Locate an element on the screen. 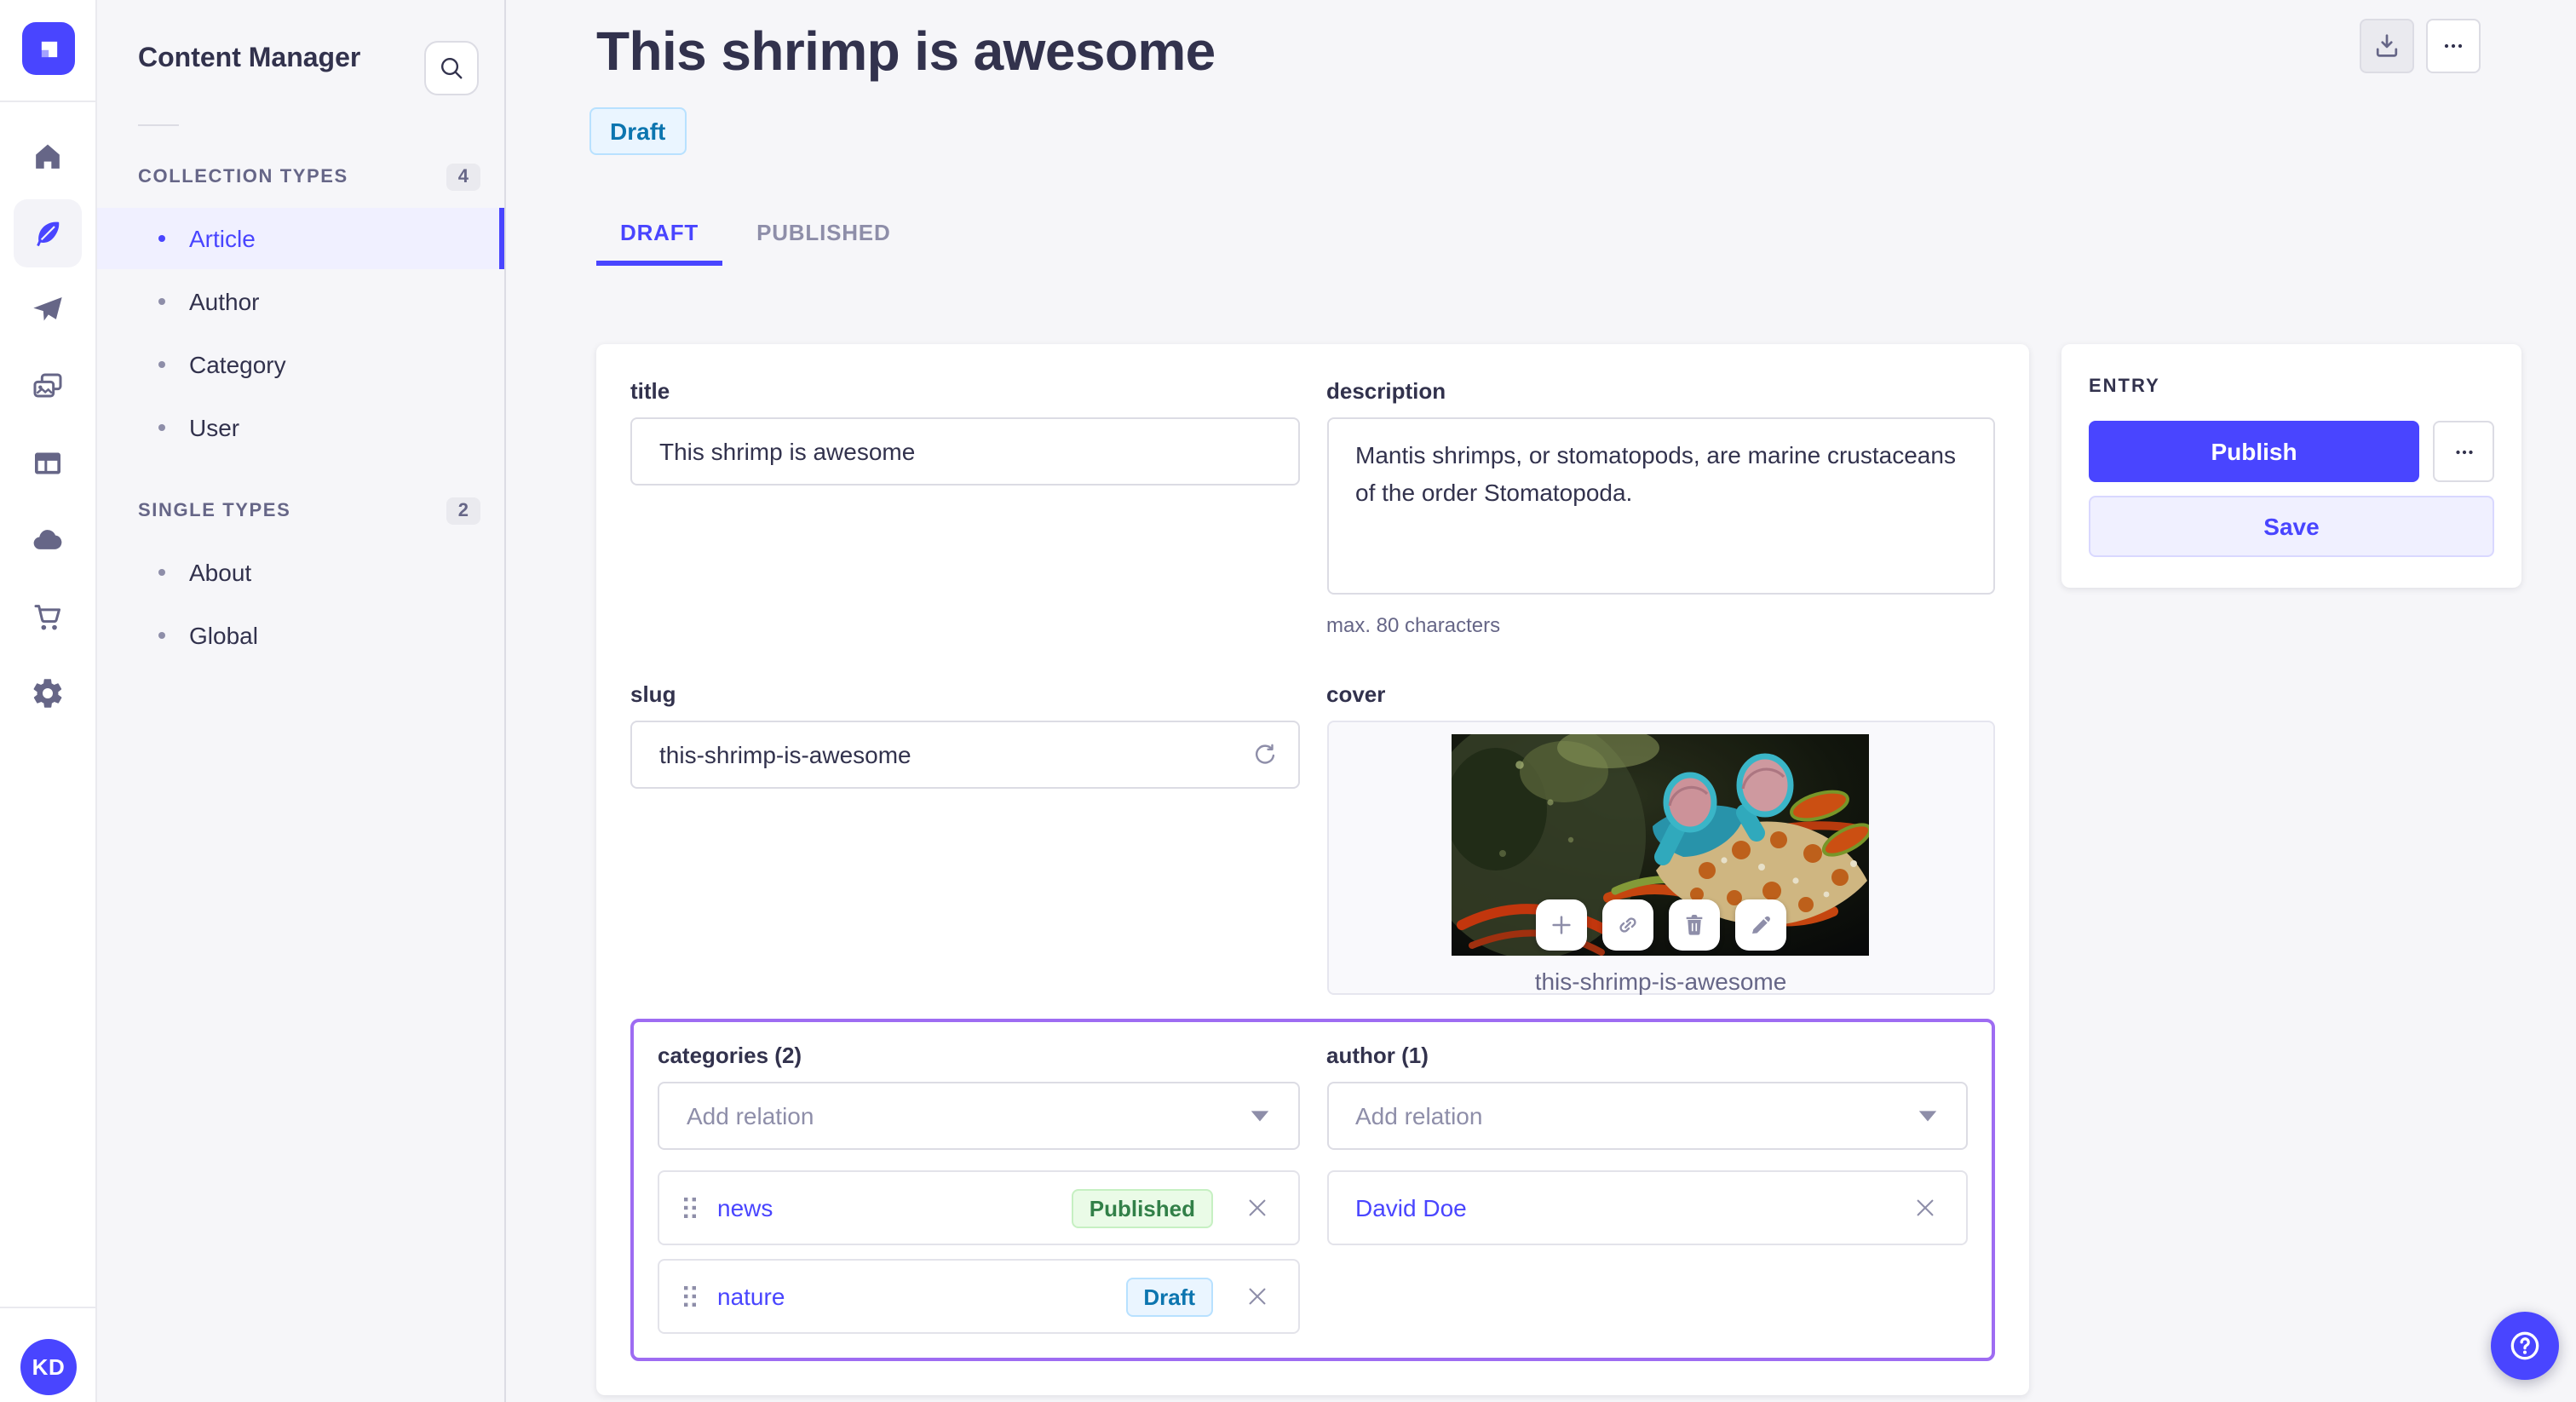 The height and width of the screenshot is (1402, 2576). layout-icon is located at coordinates (48, 463).